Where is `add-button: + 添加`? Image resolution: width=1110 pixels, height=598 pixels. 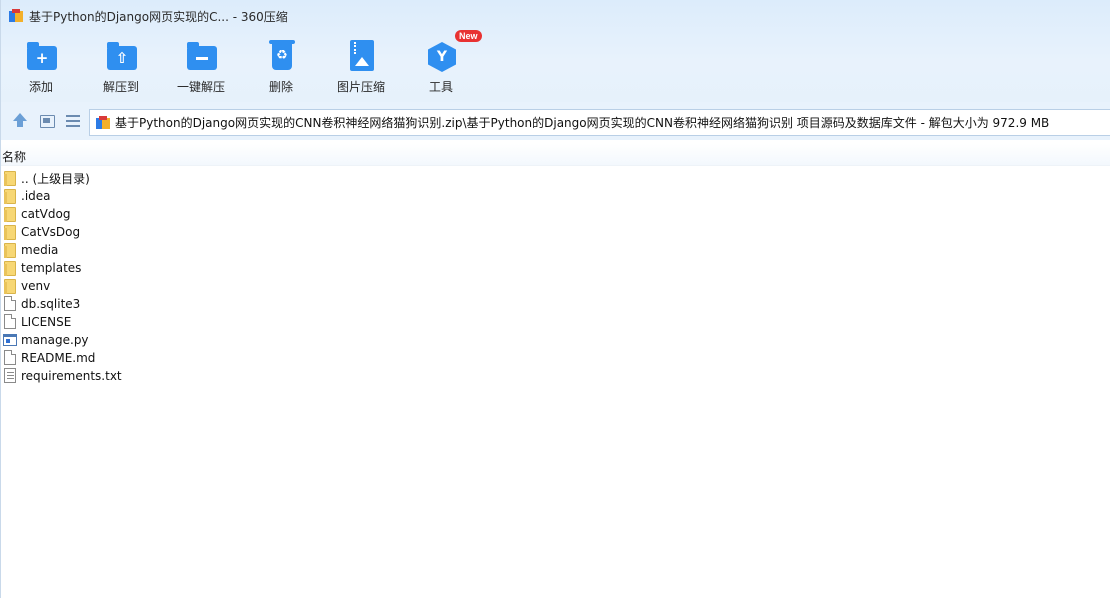
add-button: + 添加 is located at coordinates (41, 67).